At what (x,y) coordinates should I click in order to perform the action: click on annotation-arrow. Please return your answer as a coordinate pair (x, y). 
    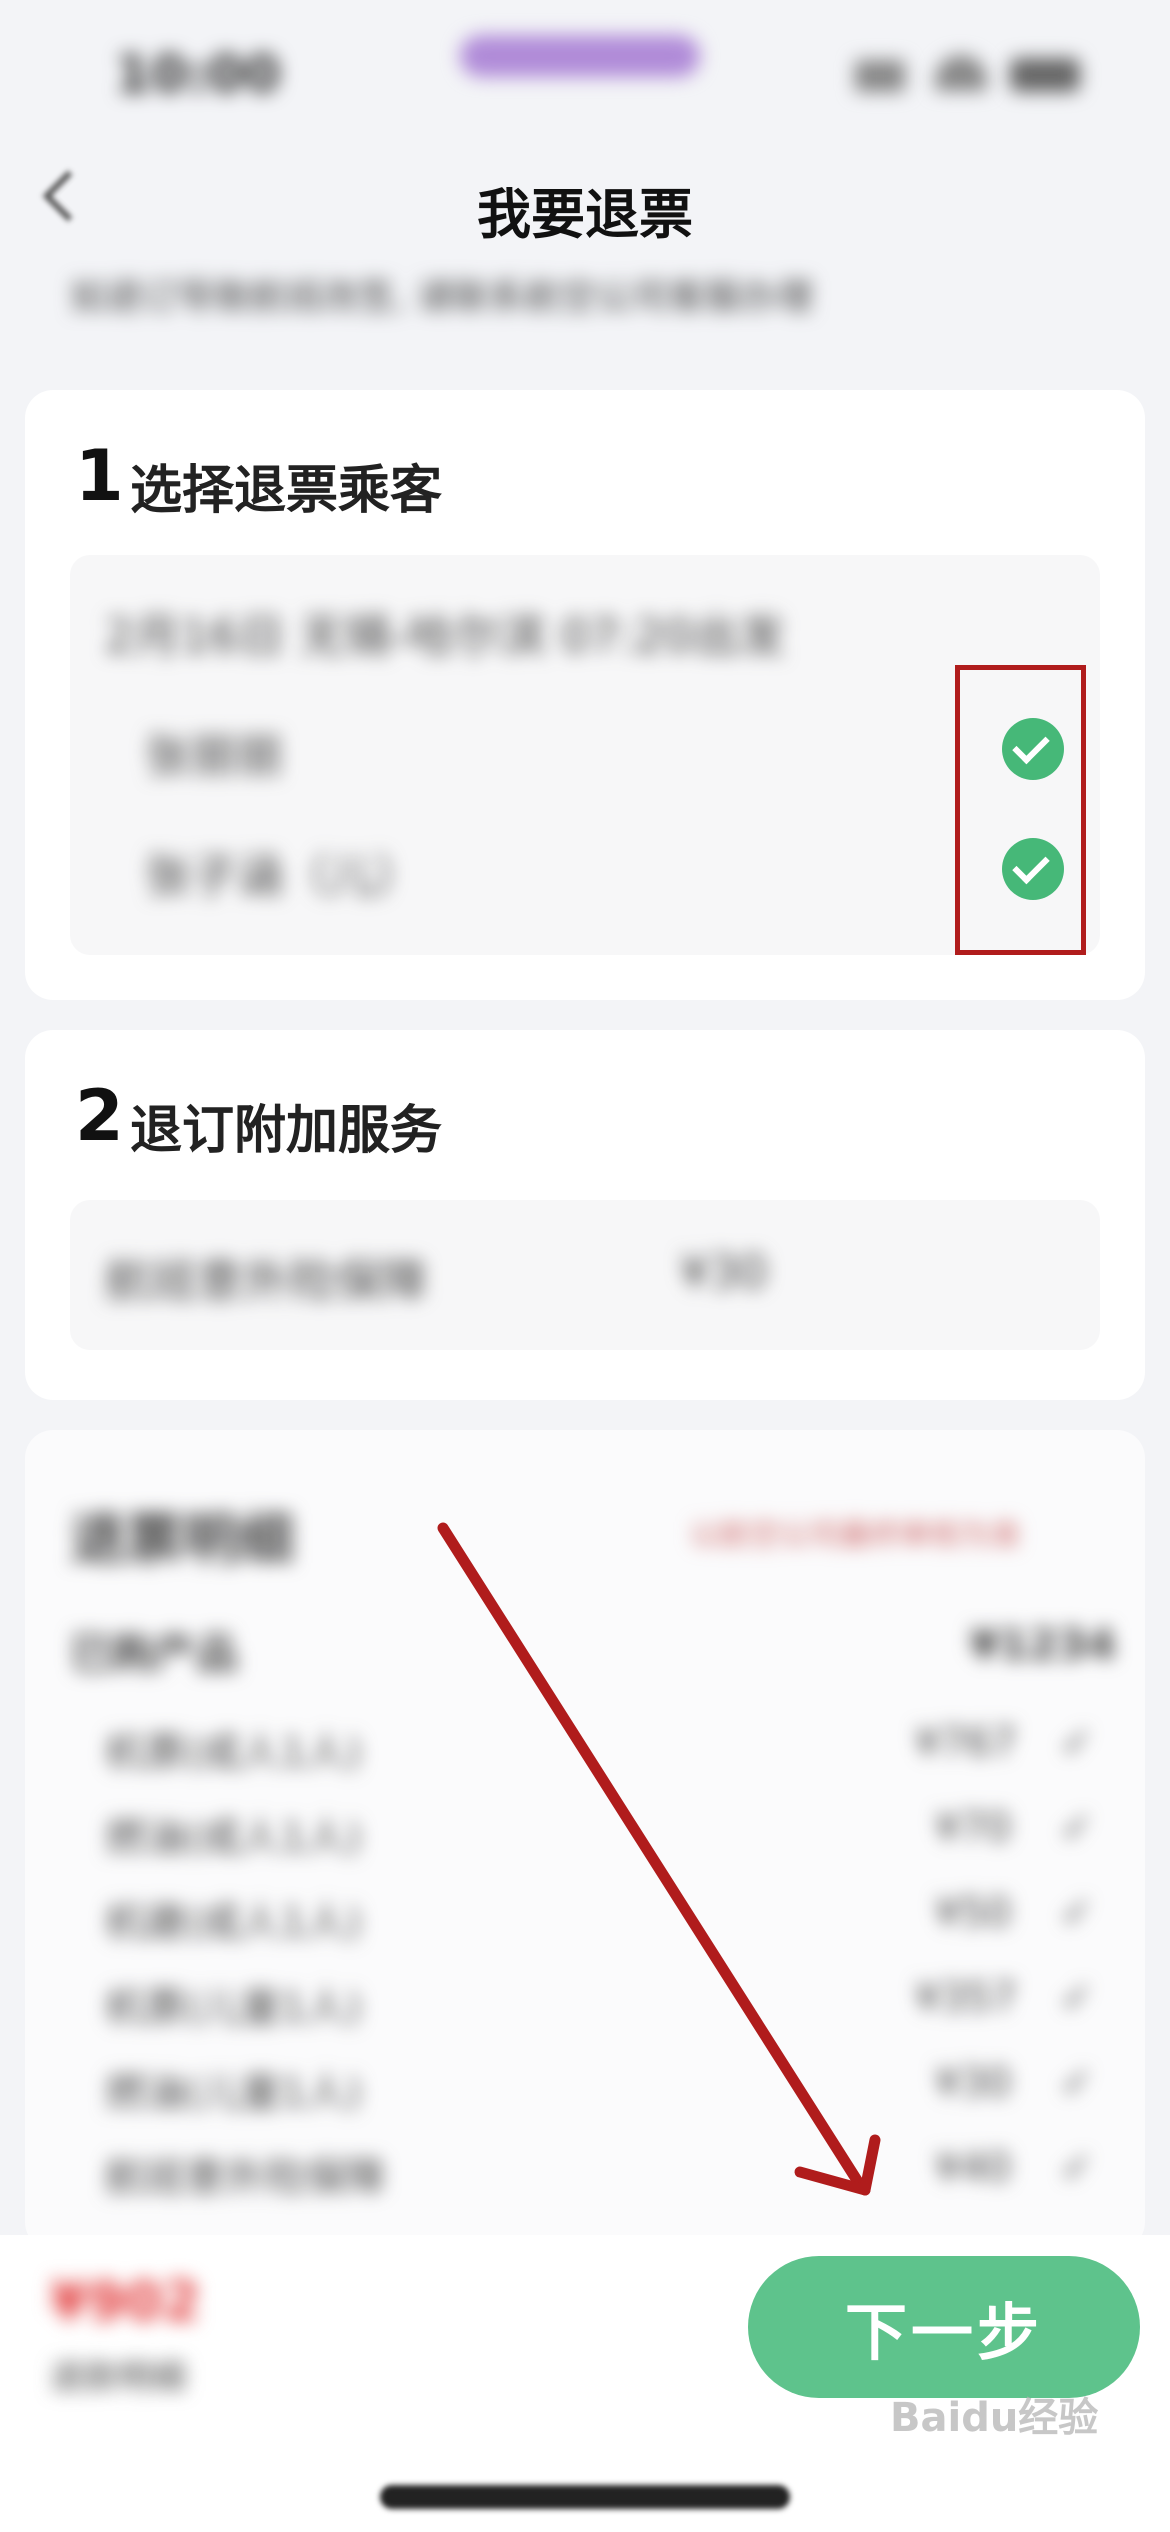
    Looking at the image, I should click on (659, 1859).